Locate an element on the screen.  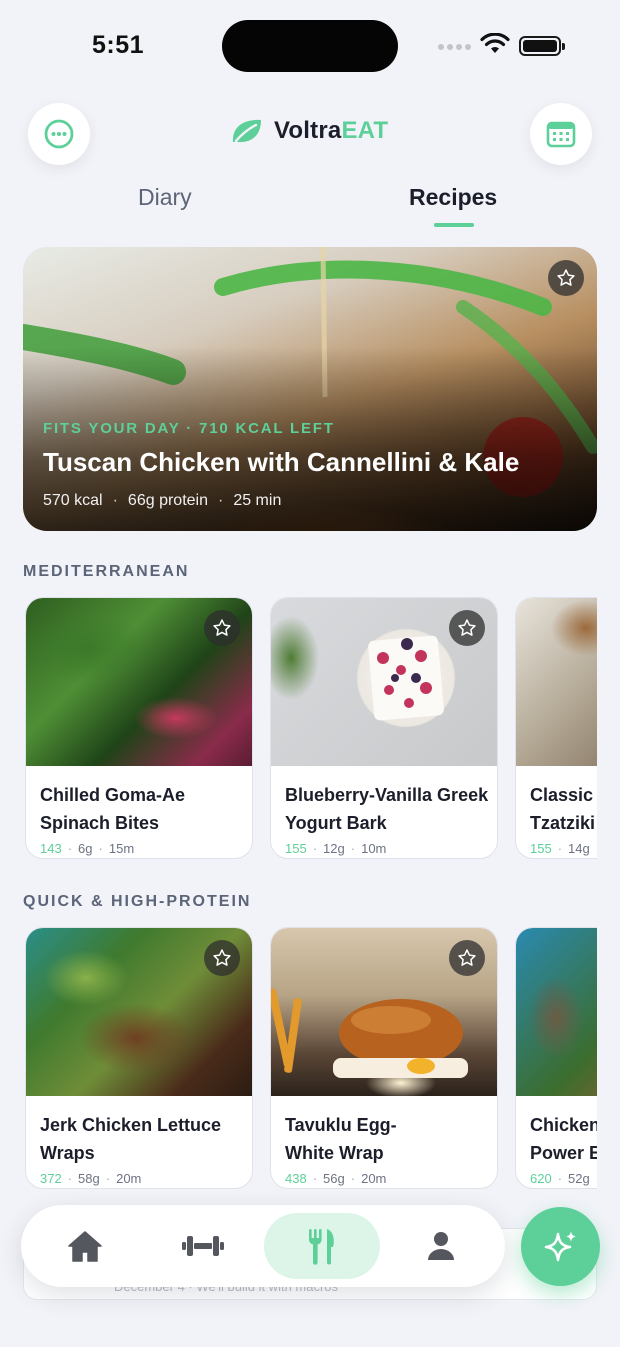
ai-sparkle-button is located at coordinates (560, 1246).